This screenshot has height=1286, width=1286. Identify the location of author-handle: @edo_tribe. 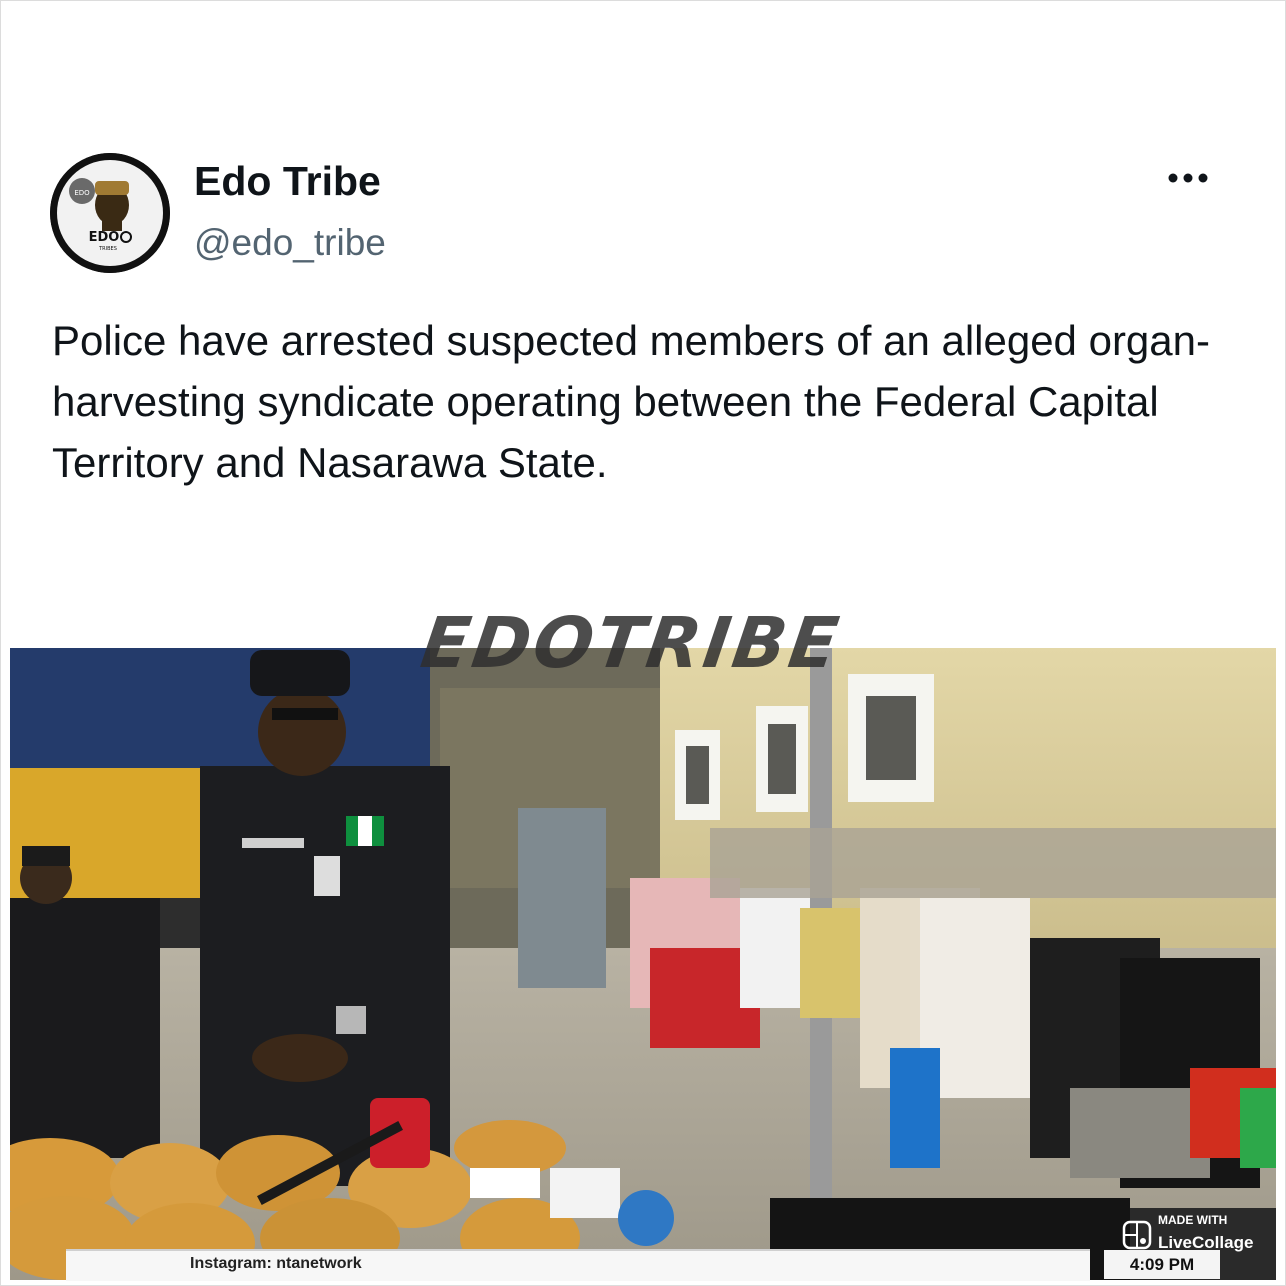
(290, 243).